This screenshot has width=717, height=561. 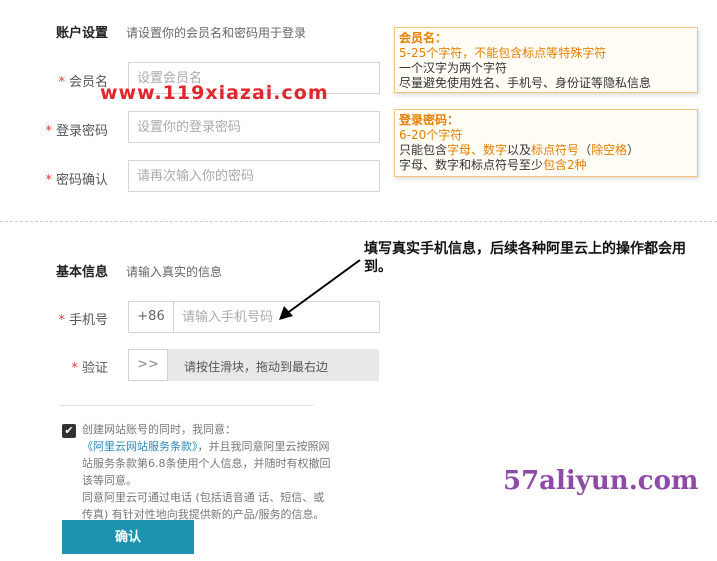 What do you see at coordinates (453, 68) in the screenshot?
I see `username-tip-line2: 一个汉字为两个字符` at bounding box center [453, 68].